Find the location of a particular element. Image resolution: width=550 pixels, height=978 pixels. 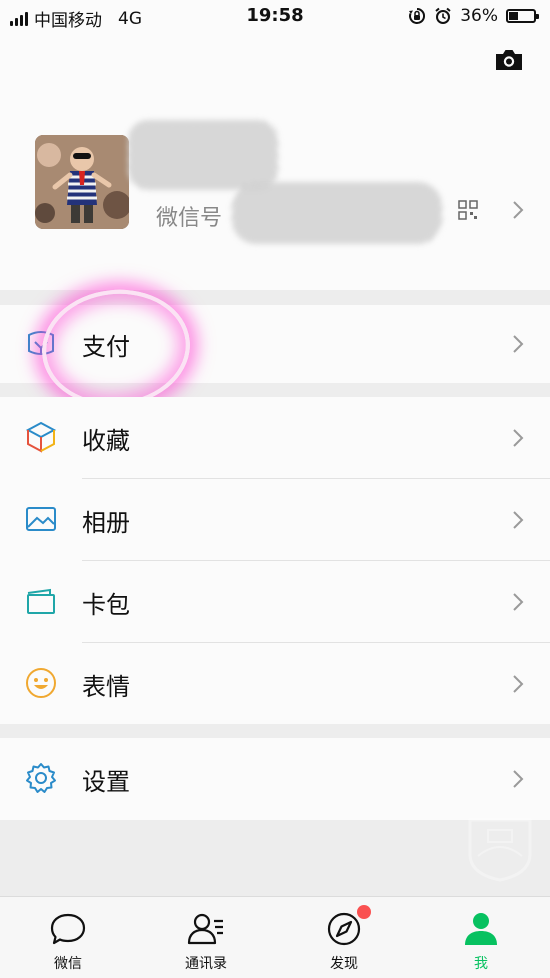

tab-discover: 发现 is located at coordinates (344, 937).